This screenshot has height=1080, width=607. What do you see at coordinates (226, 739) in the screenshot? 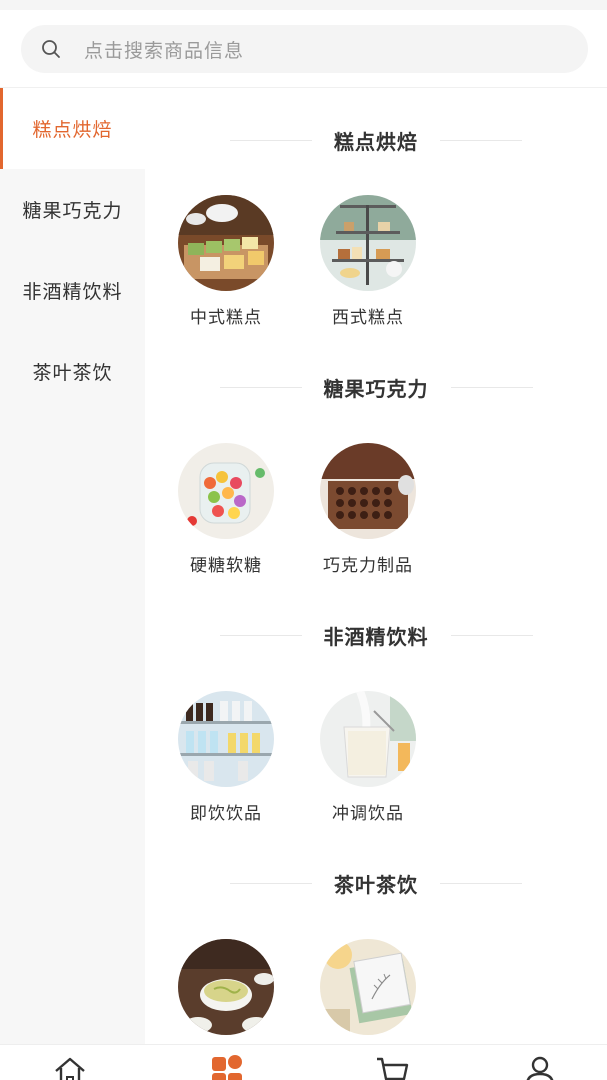
I see `ready-drinks-image` at bounding box center [226, 739].